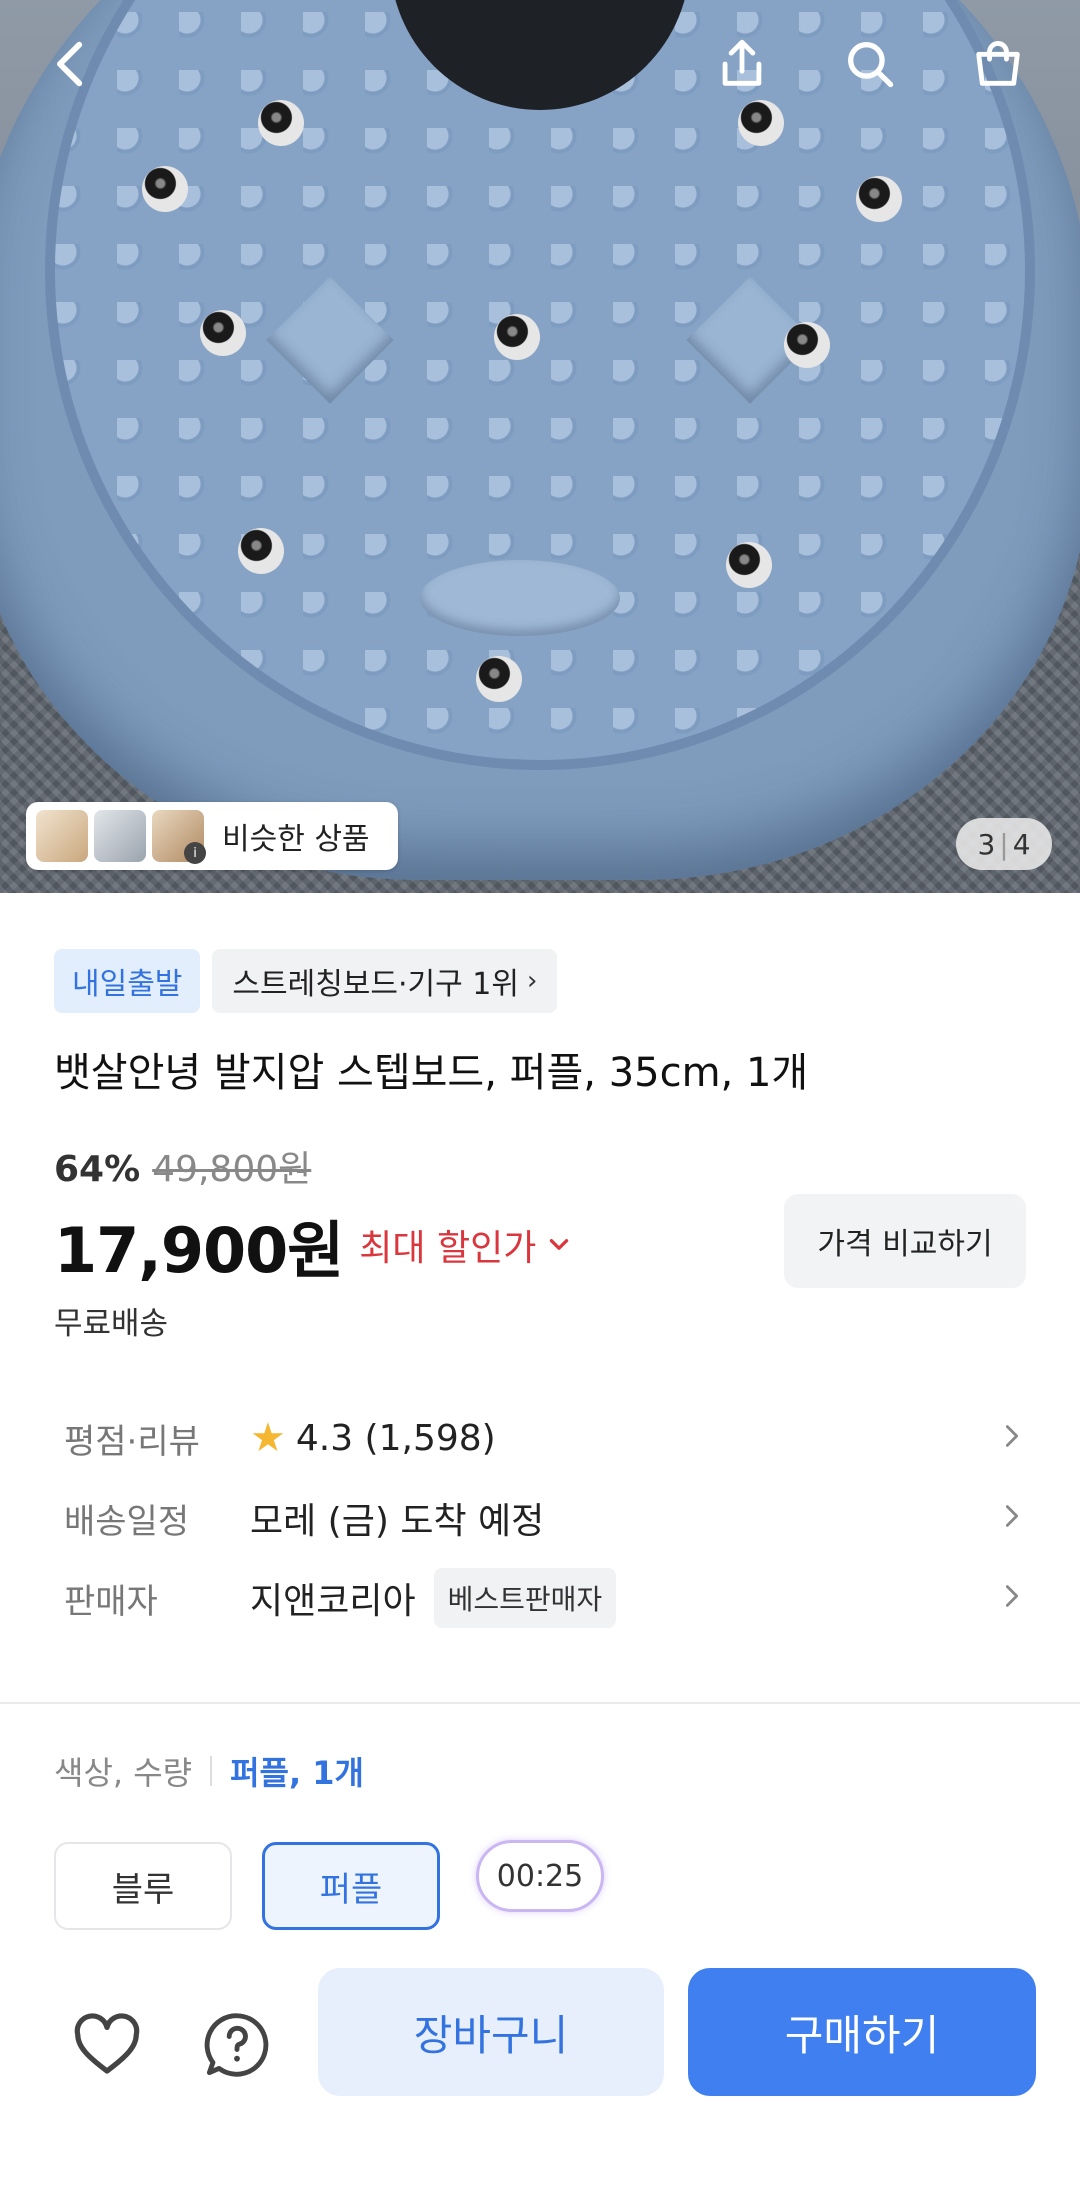  I want to click on max-discount-toggle: 최대 할인가, so click(465, 1245).